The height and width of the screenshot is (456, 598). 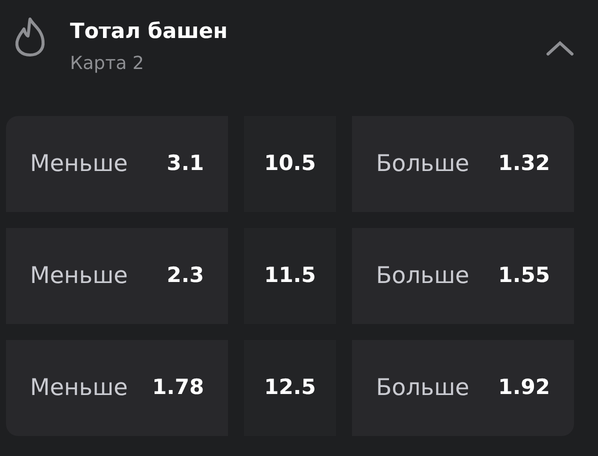 I want to click on odds-button: Меньше 1.78, so click(x=117, y=388).